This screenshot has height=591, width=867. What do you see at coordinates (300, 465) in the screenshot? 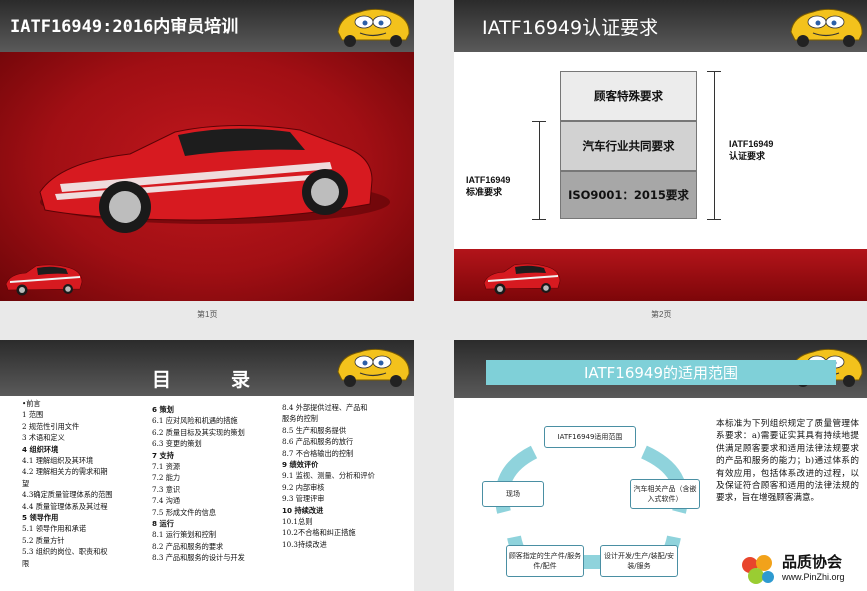
I see `toc-item: 9 绩效评价` at bounding box center [300, 465].